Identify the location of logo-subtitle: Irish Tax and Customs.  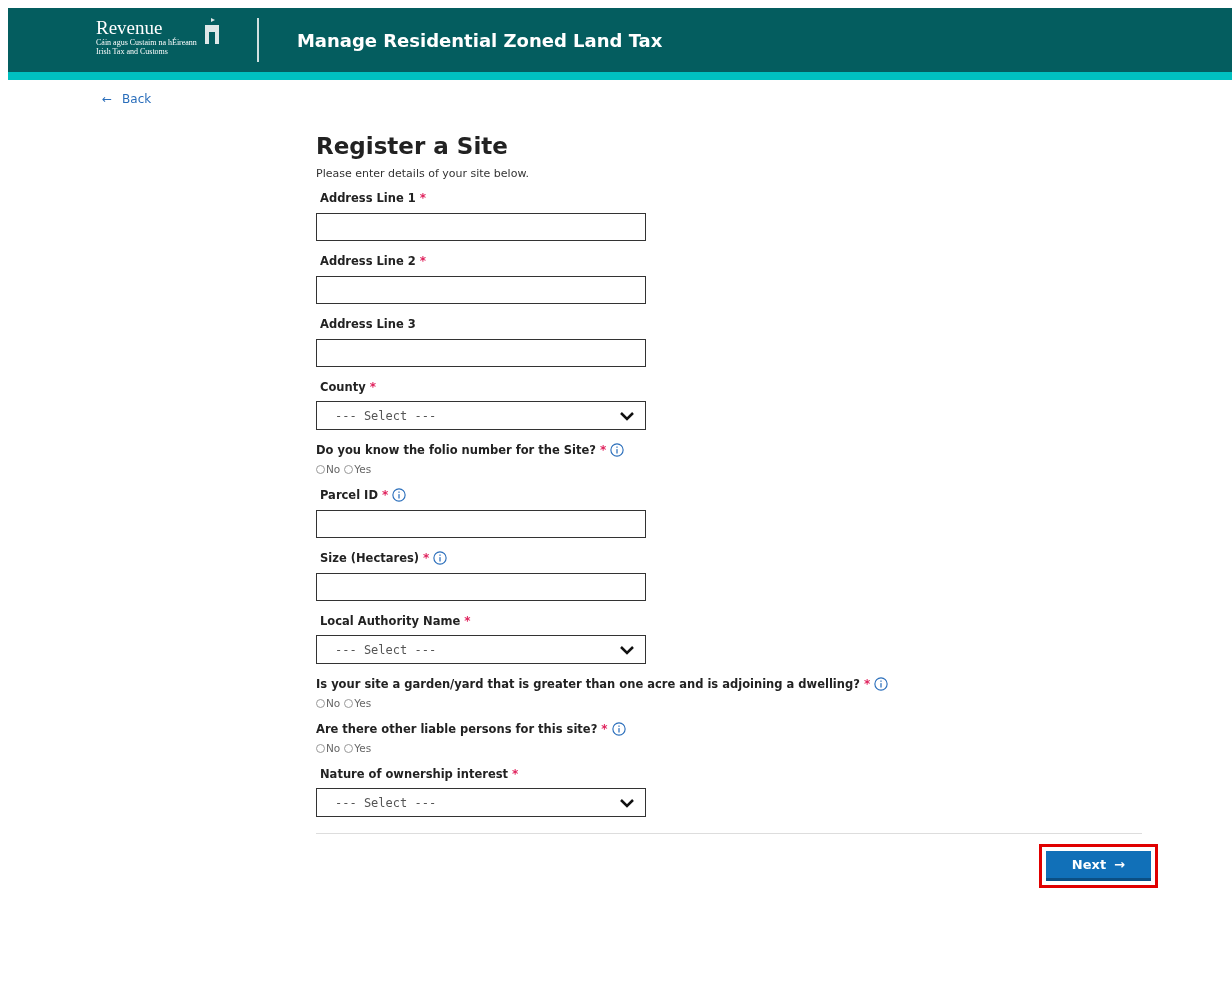
(132, 51).